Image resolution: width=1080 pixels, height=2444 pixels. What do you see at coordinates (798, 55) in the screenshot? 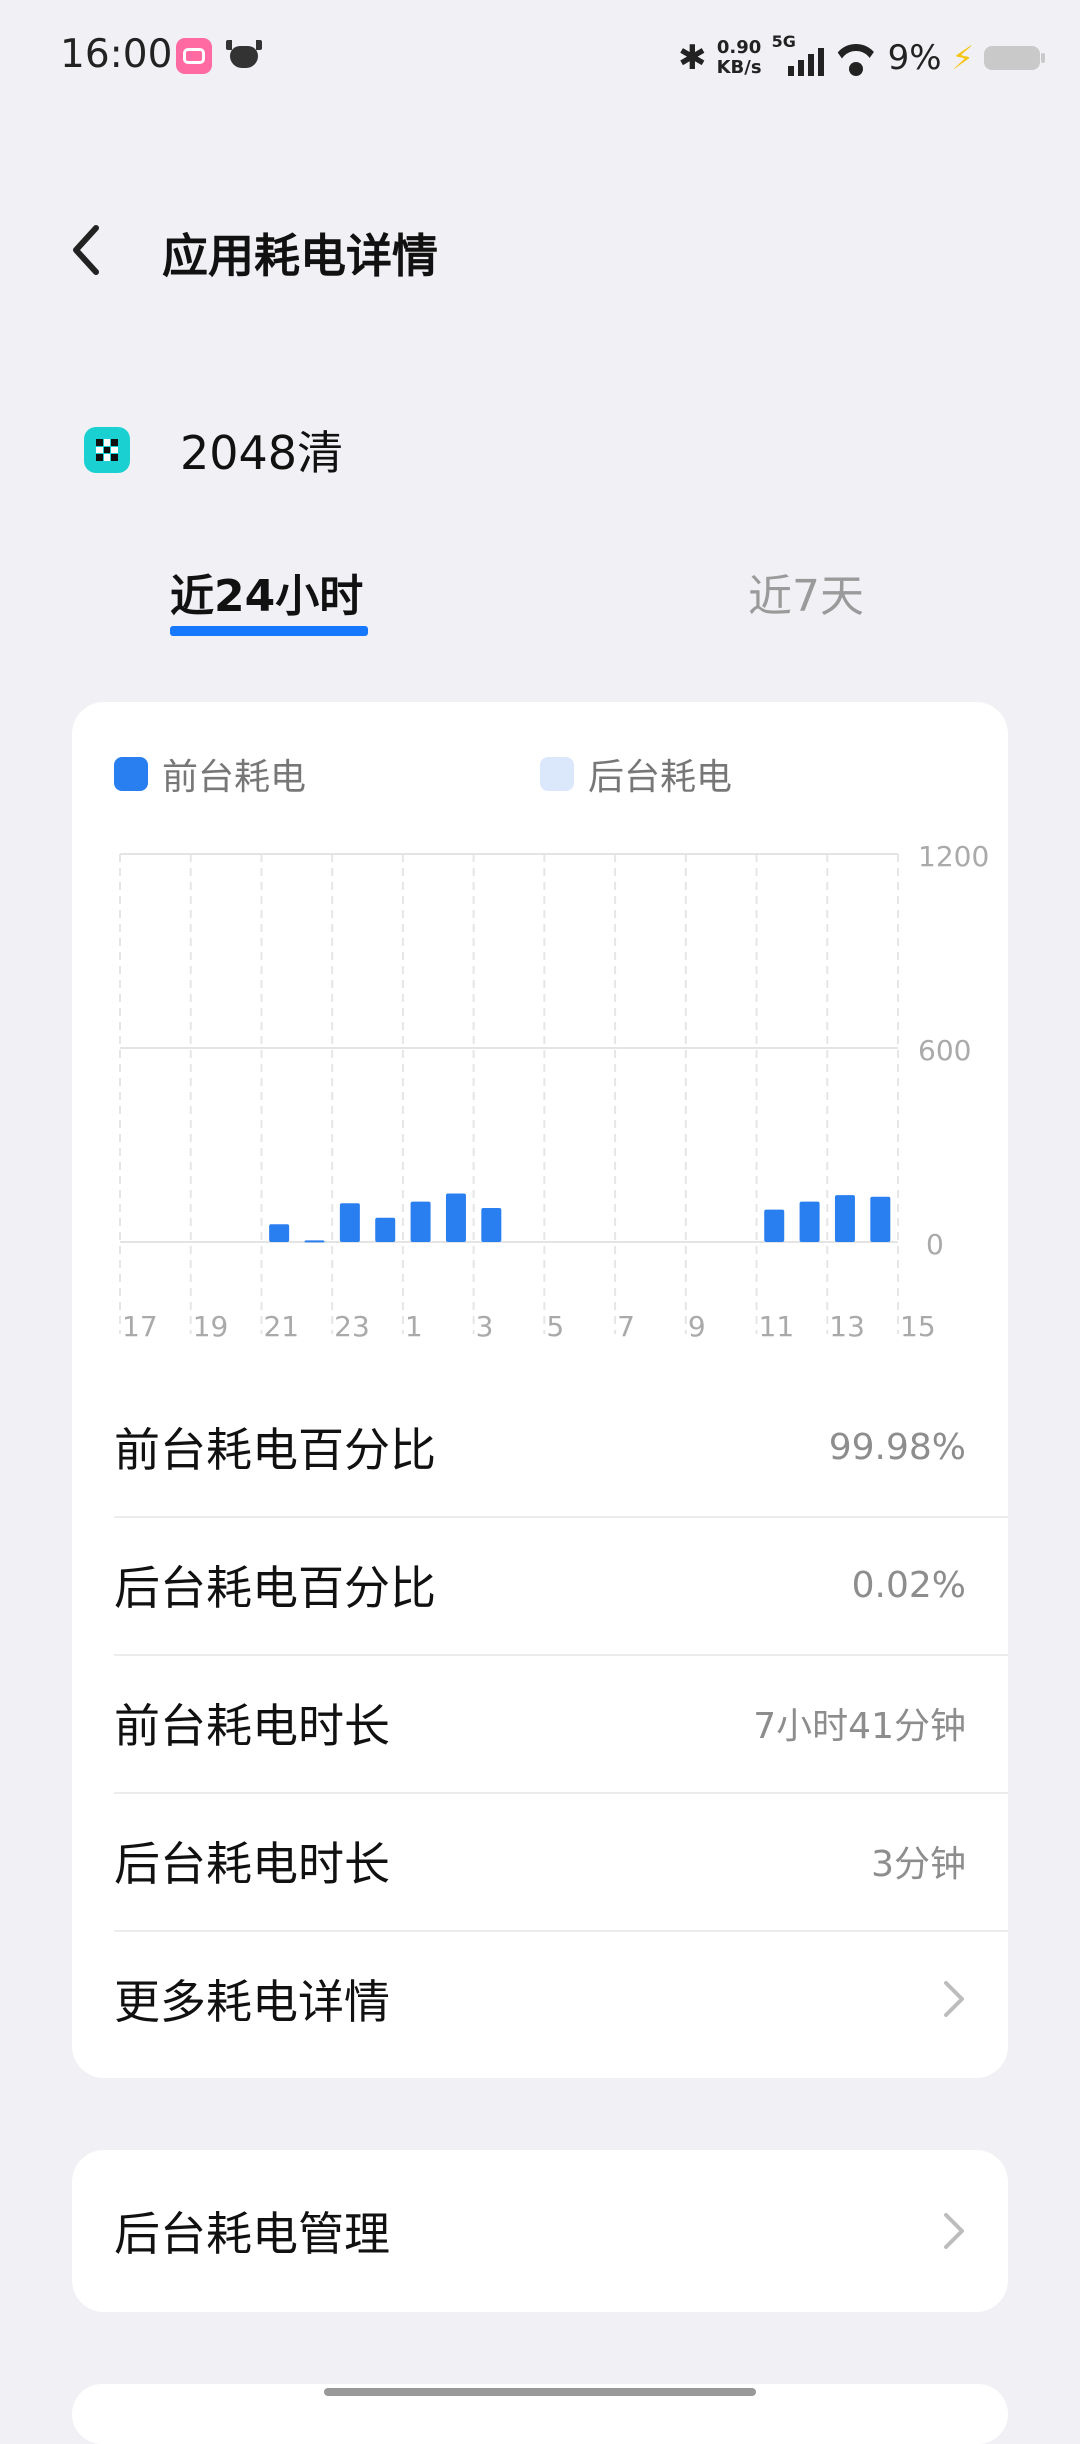
I see `signal-icon: 5G` at bounding box center [798, 55].